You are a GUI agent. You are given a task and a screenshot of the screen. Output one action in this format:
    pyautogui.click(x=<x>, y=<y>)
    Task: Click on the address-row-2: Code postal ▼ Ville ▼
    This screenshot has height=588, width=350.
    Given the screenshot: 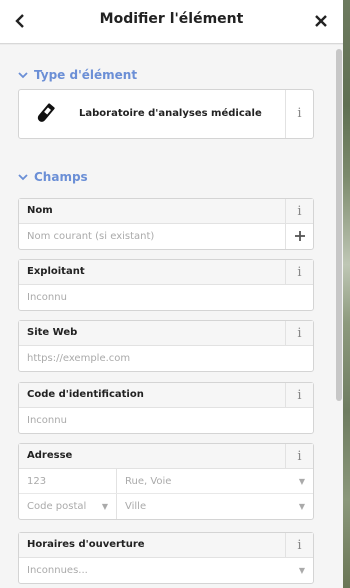 What is the action you would take?
    pyautogui.click(x=166, y=506)
    